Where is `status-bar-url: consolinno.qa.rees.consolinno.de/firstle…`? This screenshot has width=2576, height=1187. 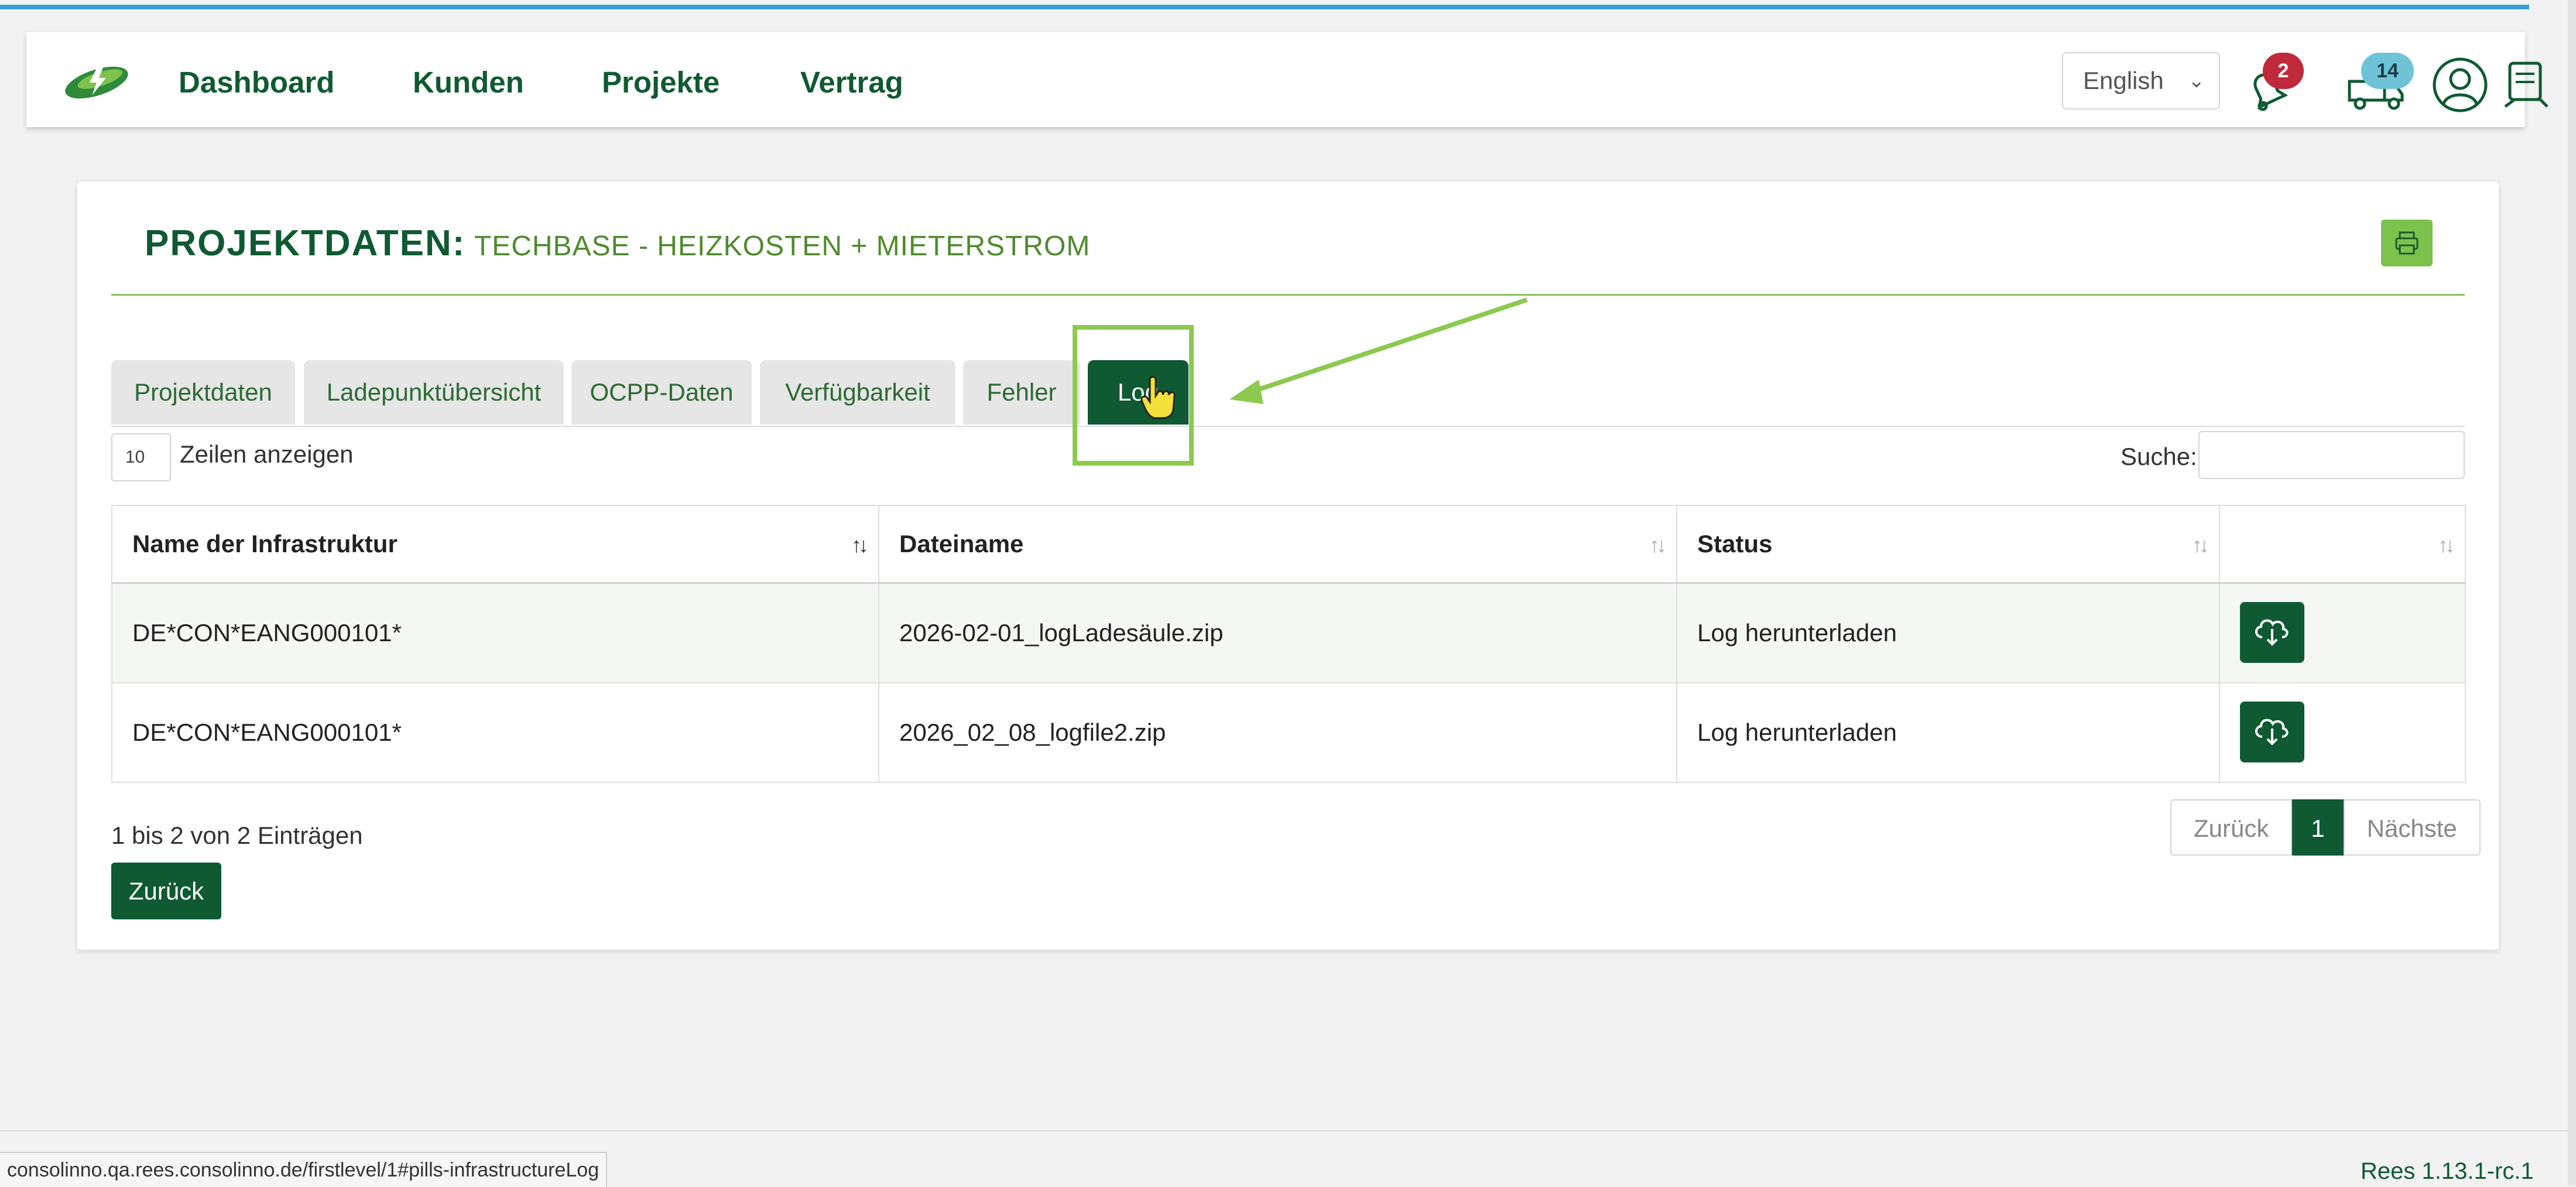
status-bar-url: consolinno.qa.rees.consolinno.de/firstle… is located at coordinates (304, 1169).